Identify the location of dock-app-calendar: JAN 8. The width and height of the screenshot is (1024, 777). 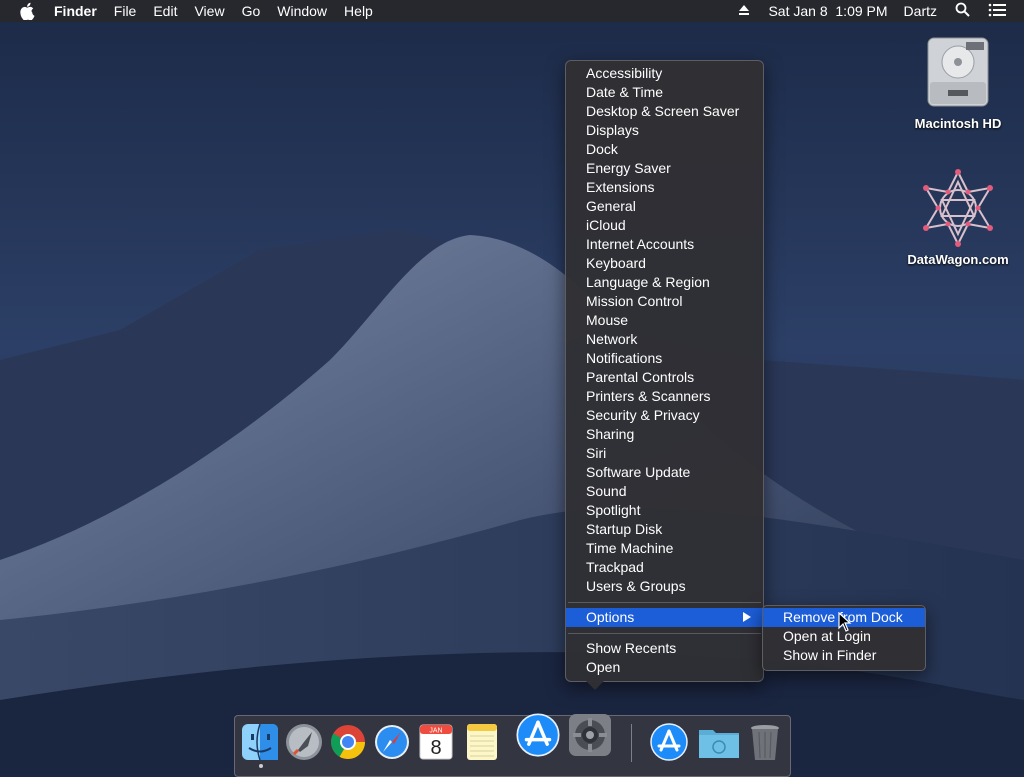
(436, 742).